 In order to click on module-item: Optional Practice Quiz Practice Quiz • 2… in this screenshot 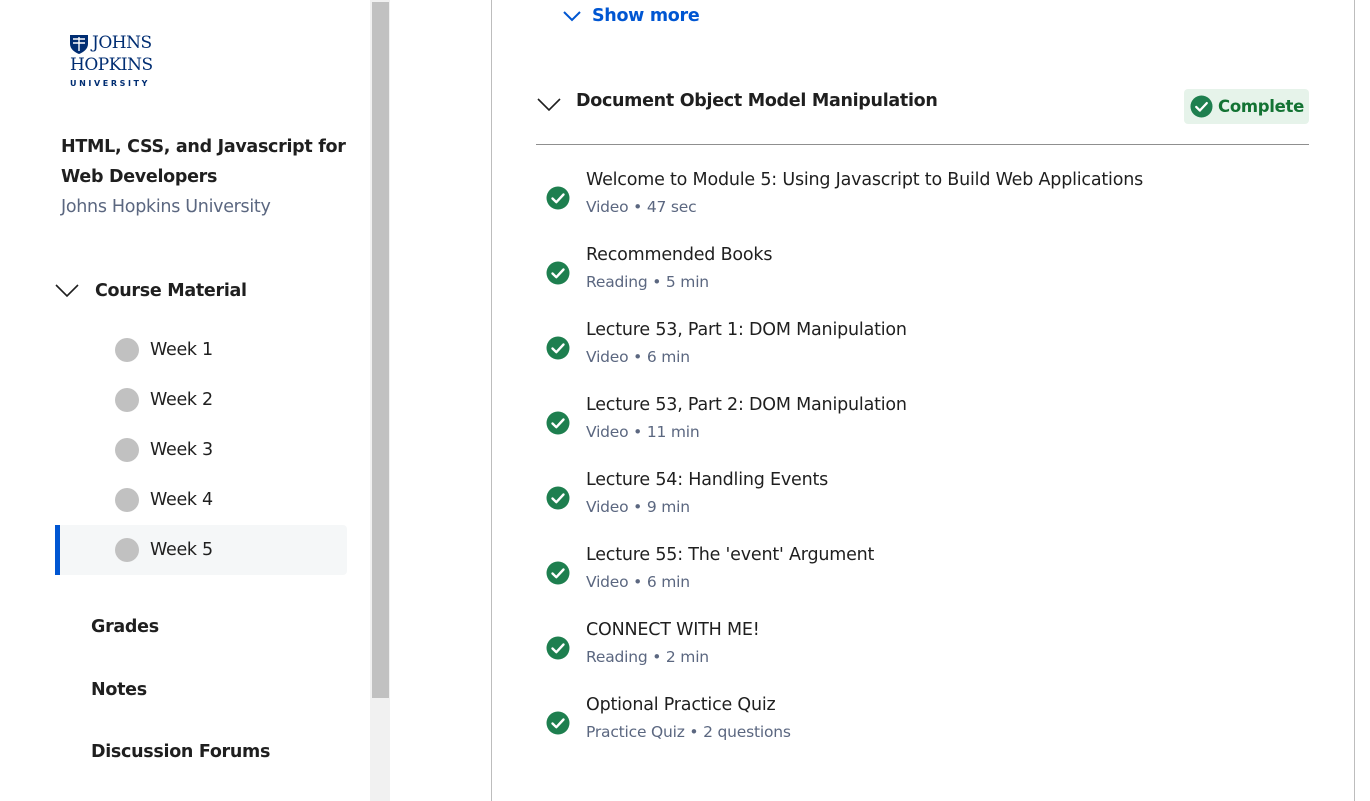, I will do `click(916, 727)`.